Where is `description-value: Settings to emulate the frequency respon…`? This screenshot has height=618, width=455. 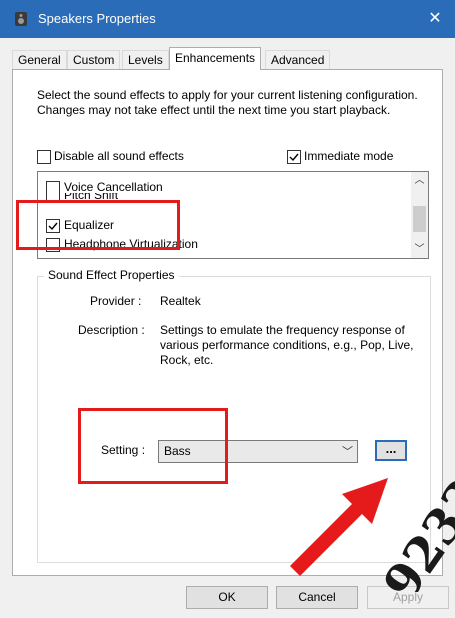
description-value: Settings to emulate the frequency respon… is located at coordinates (287, 345).